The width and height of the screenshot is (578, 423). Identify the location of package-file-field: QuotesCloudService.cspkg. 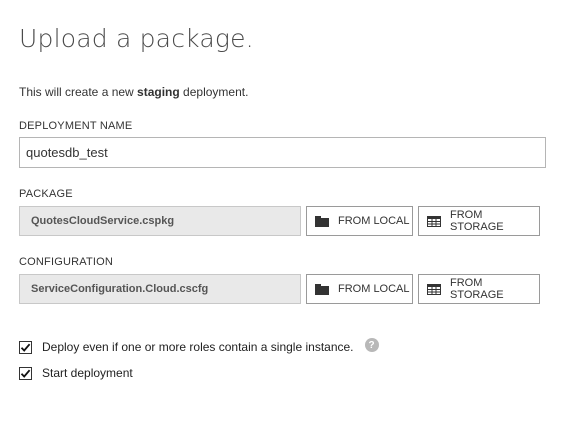
(160, 221).